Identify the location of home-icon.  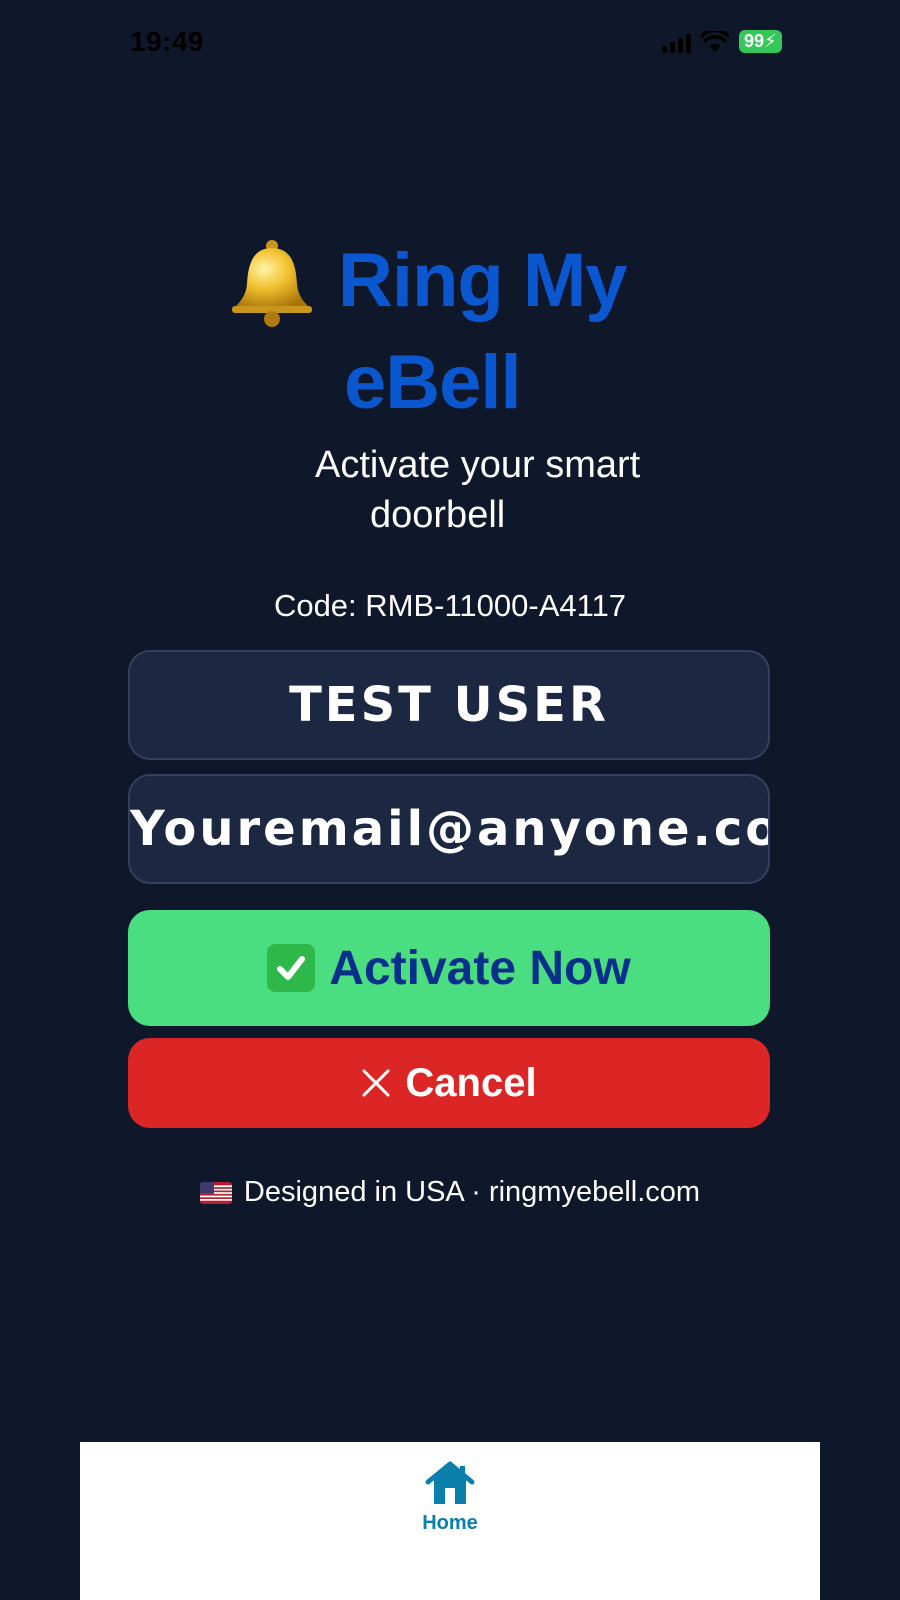
(450, 1482).